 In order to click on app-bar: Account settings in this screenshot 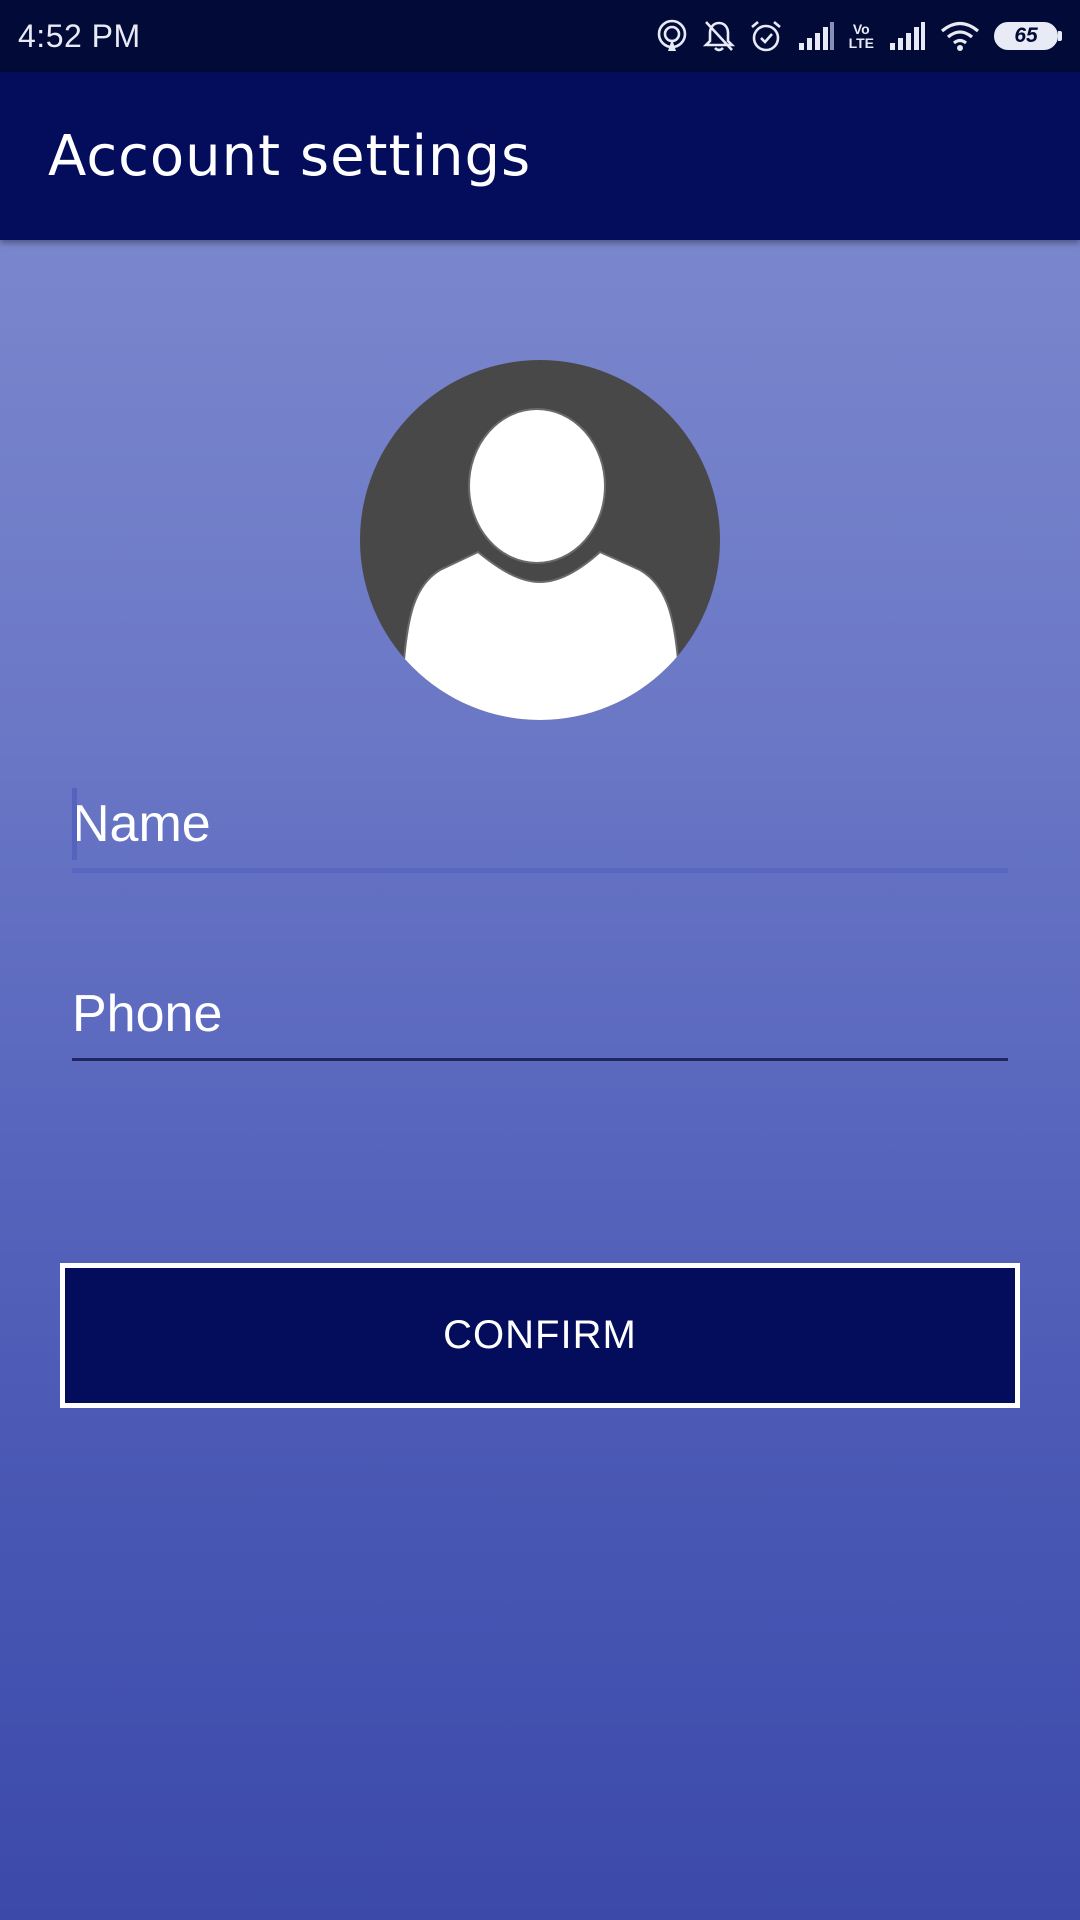, I will do `click(540, 156)`.